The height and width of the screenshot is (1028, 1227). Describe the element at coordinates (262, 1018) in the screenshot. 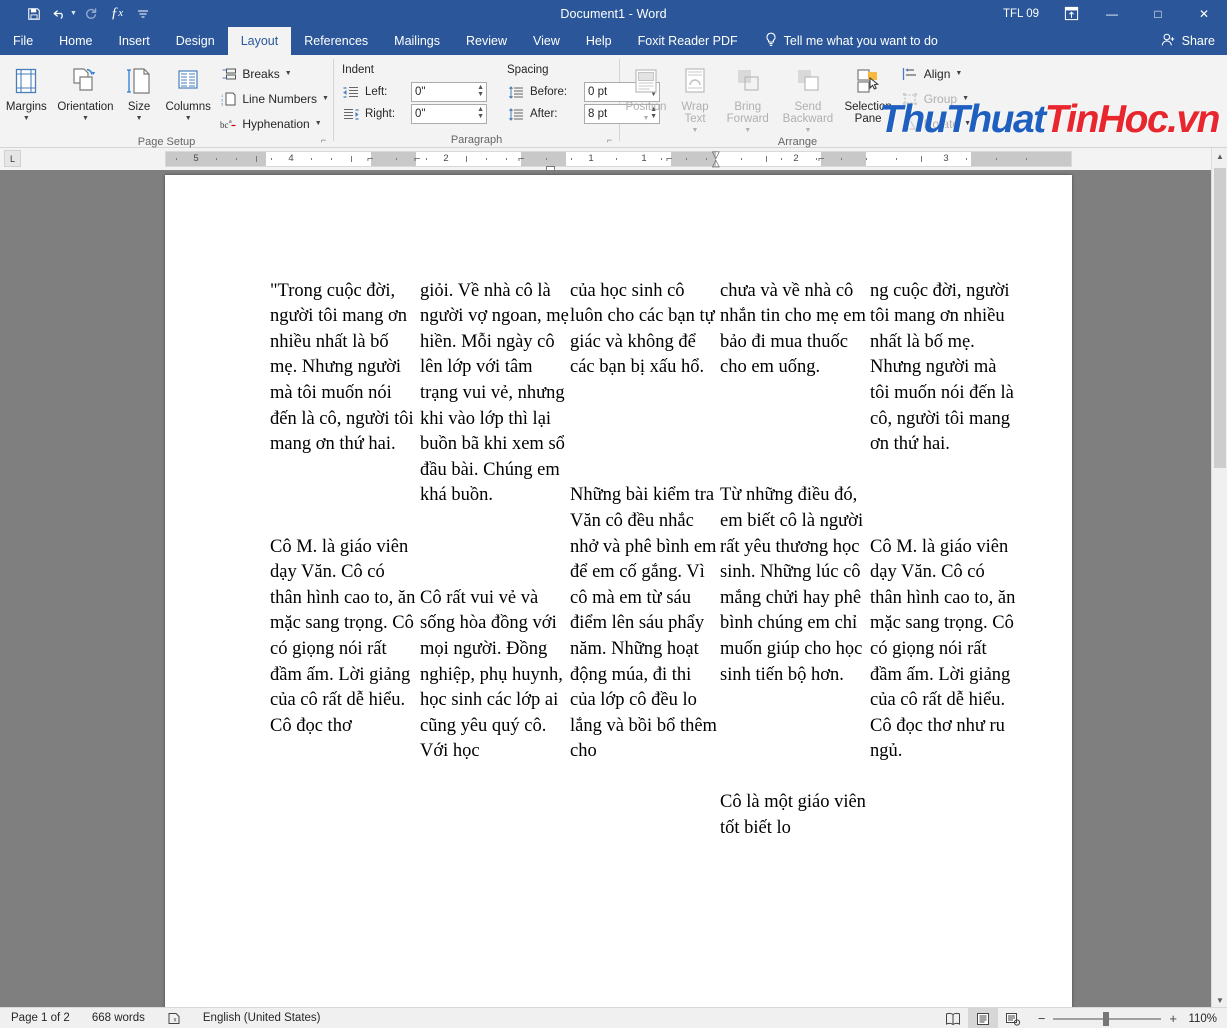

I see `language-indicator: English (United States)` at that location.